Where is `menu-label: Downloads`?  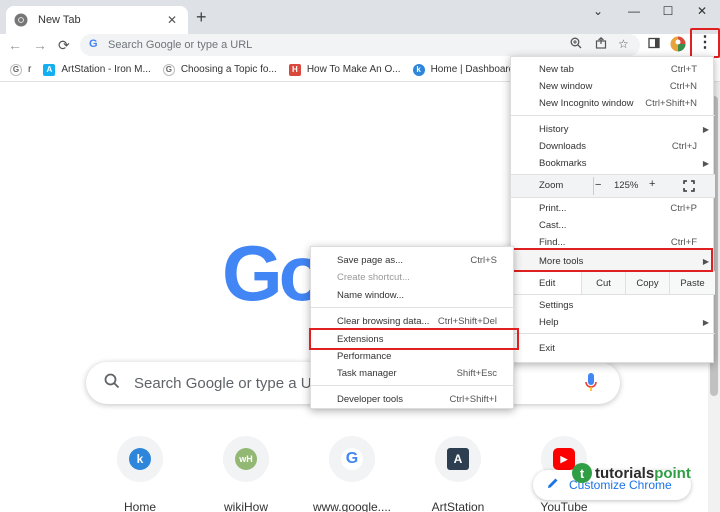
menu-label: Downloads is located at coordinates (562, 146).